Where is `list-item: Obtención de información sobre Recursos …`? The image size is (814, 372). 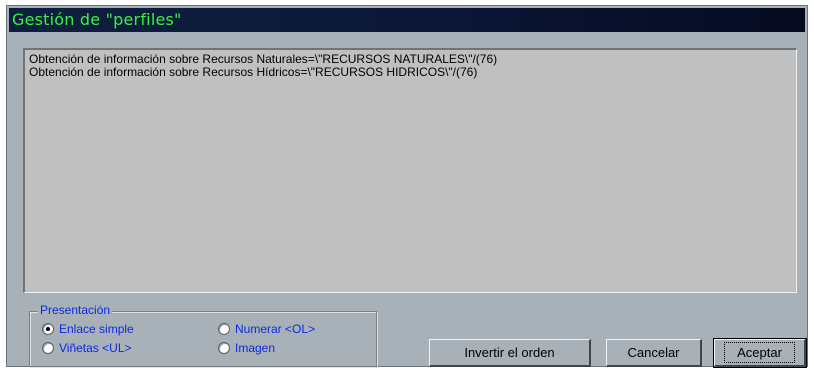
list-item: Obtención de información sobre Recursos … is located at coordinates (410, 72).